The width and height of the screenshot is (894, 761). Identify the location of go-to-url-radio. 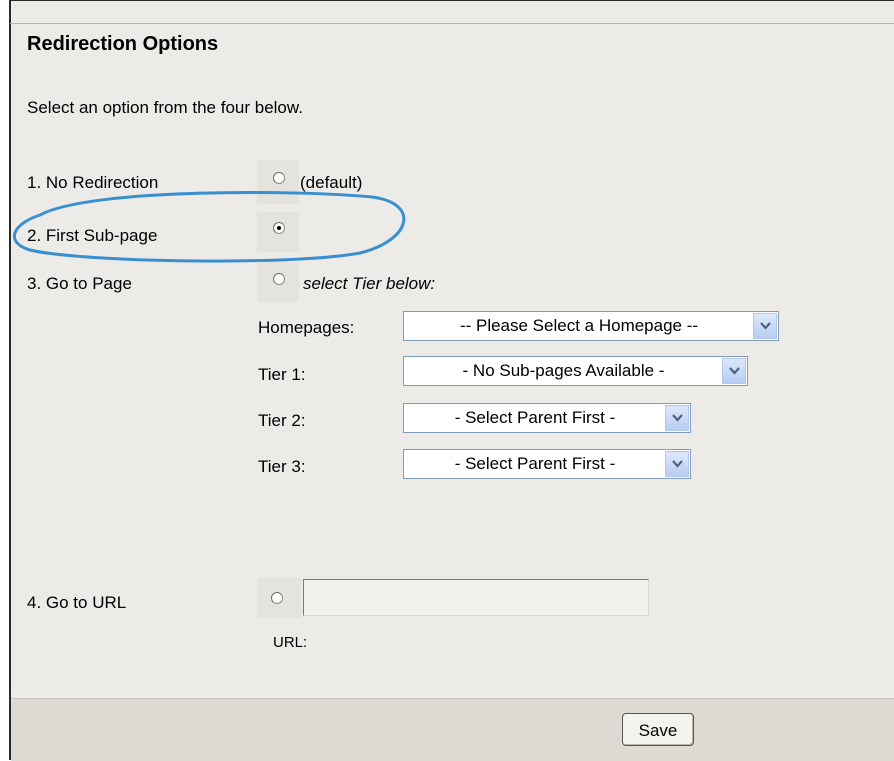
(277, 598).